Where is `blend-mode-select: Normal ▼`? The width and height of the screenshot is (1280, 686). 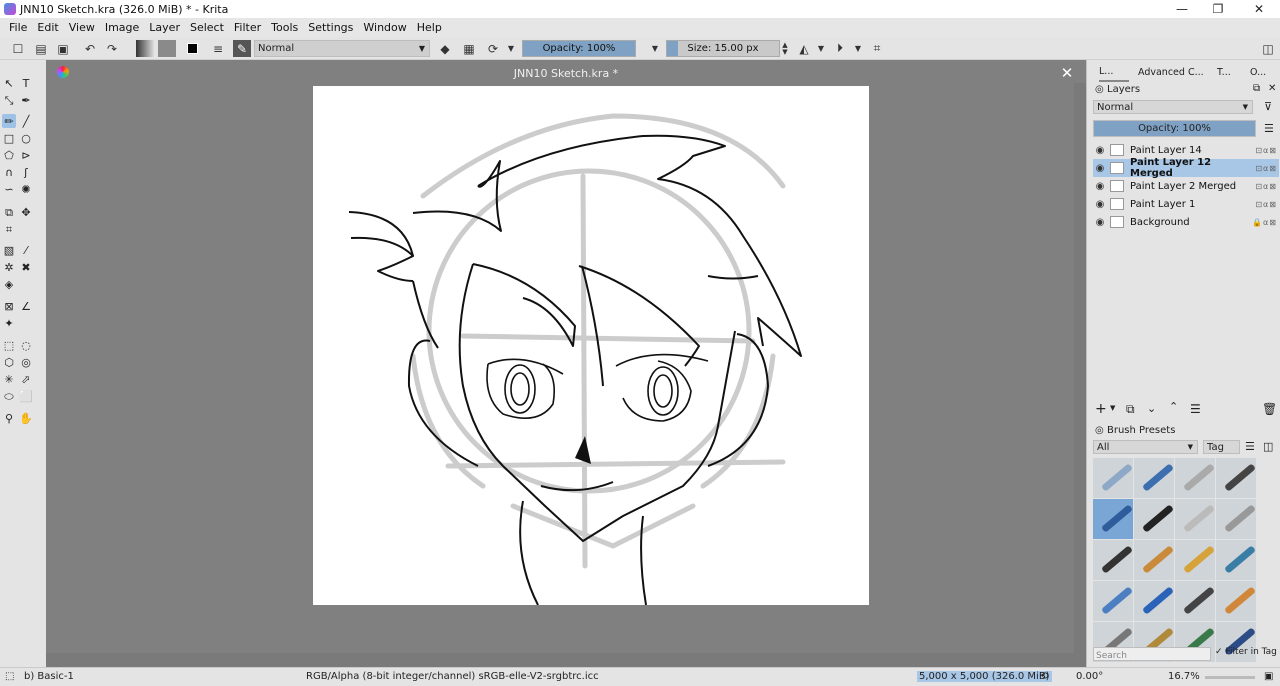
blend-mode-select: Normal ▼ is located at coordinates (342, 48).